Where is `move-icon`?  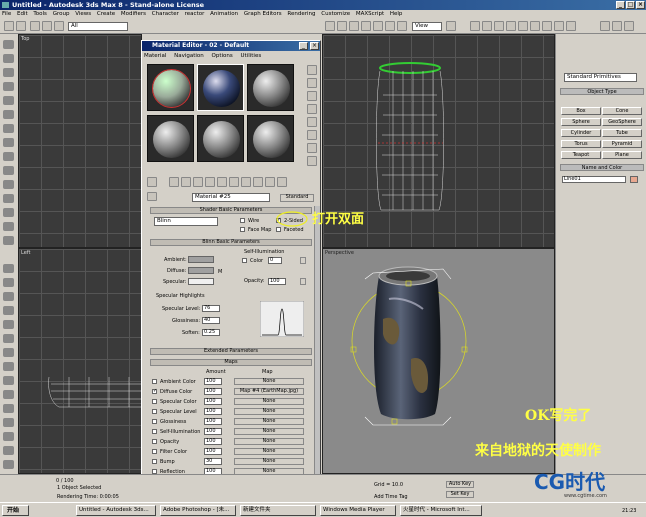
move-icon is located at coordinates (378, 26).